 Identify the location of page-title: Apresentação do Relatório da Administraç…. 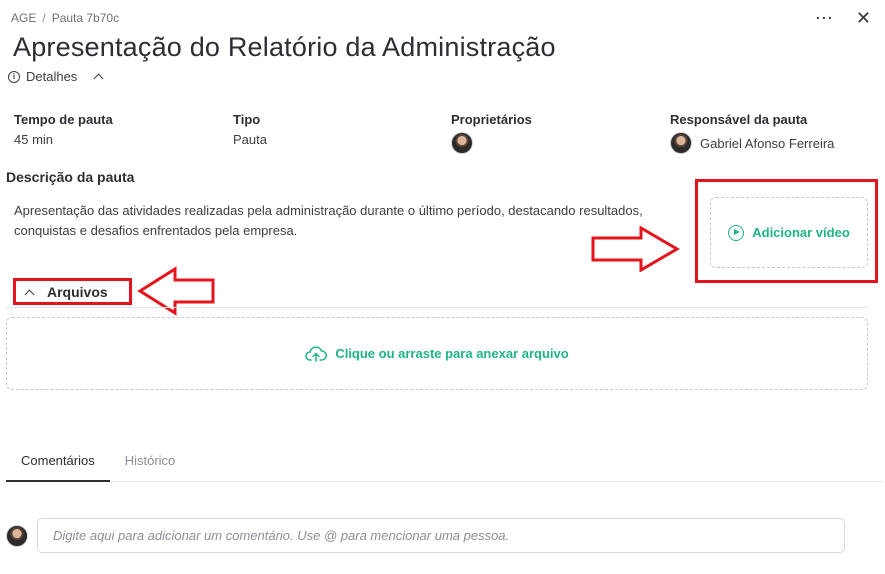
(284, 47).